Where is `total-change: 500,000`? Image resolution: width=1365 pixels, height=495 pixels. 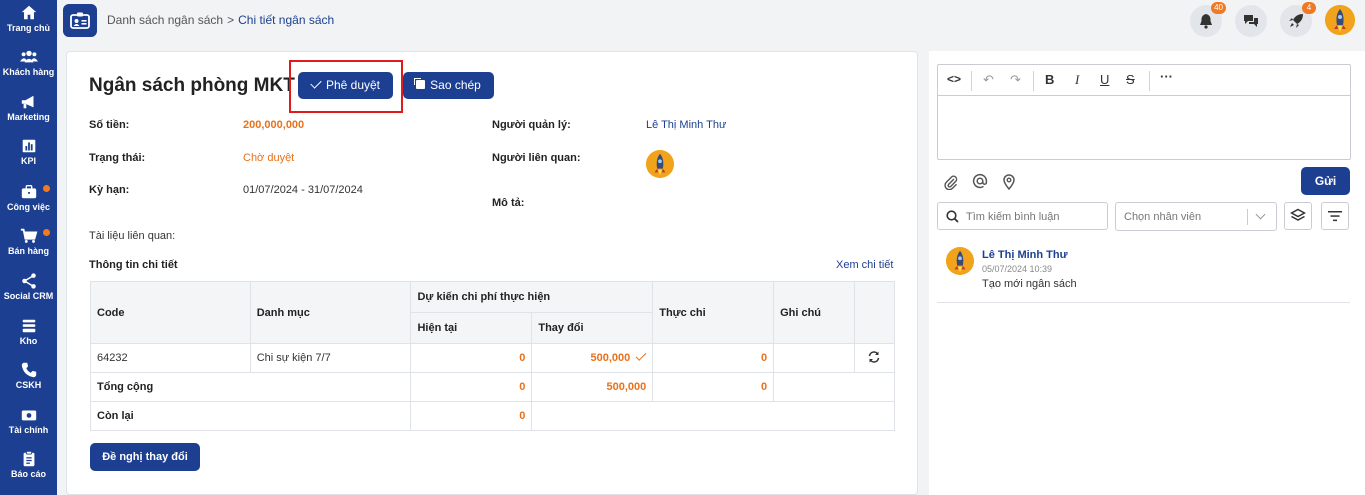
total-change: 500,000 is located at coordinates (592, 387).